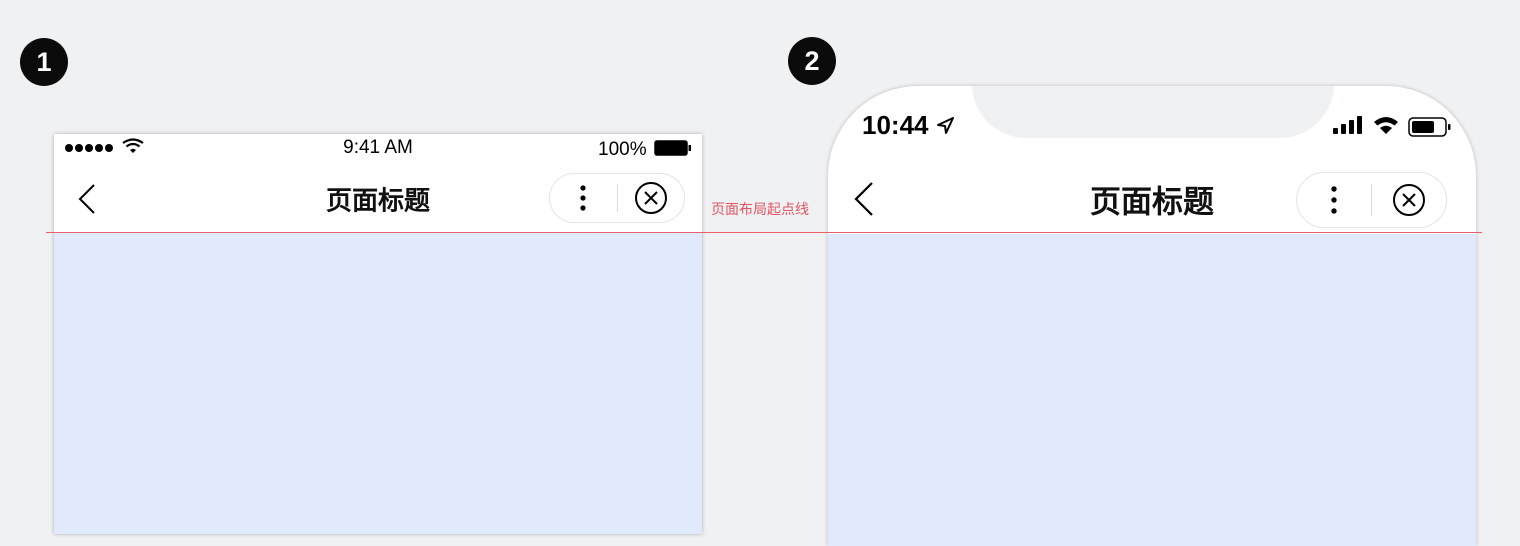 The image size is (1520, 546). Describe the element at coordinates (945, 125) in the screenshot. I see `location-arrow-icon` at that location.